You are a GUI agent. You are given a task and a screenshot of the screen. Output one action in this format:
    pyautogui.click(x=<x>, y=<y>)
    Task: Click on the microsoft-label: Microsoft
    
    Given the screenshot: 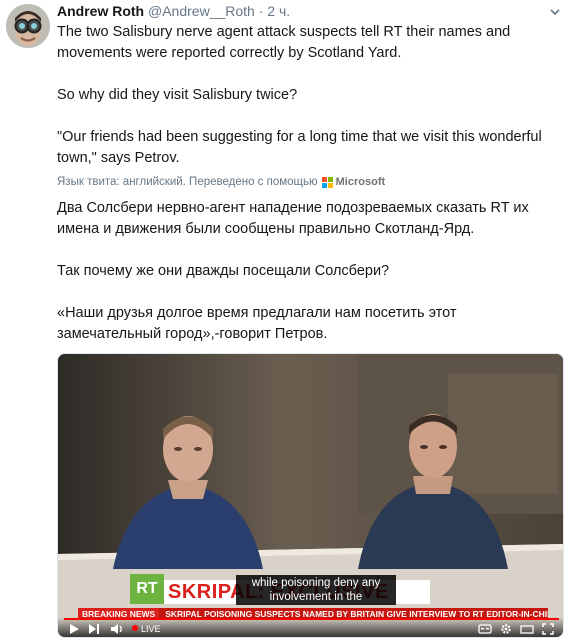 What is the action you would take?
    pyautogui.click(x=360, y=182)
    